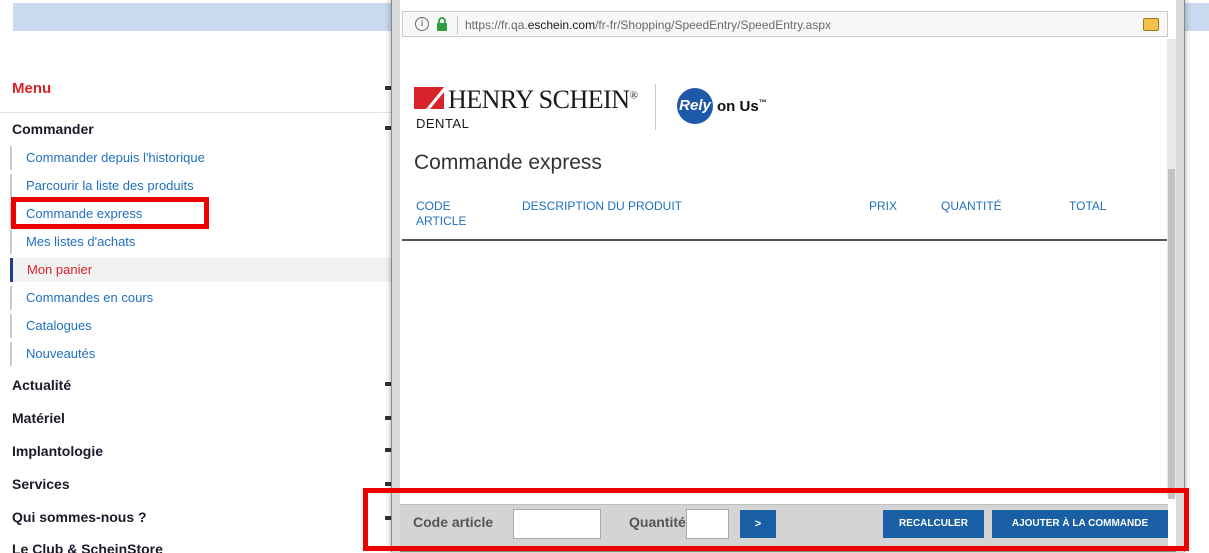  Describe the element at coordinates (205, 326) in the screenshot. I see `sidebar-item-catalogues: Catalogues` at that location.